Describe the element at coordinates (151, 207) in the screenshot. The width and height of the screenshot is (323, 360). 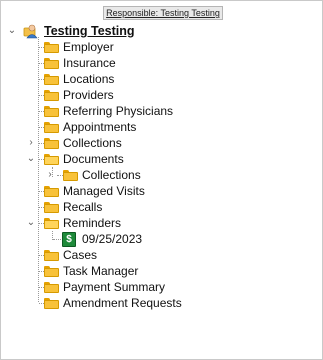
I see `tree-item-recalls: Recalls` at that location.